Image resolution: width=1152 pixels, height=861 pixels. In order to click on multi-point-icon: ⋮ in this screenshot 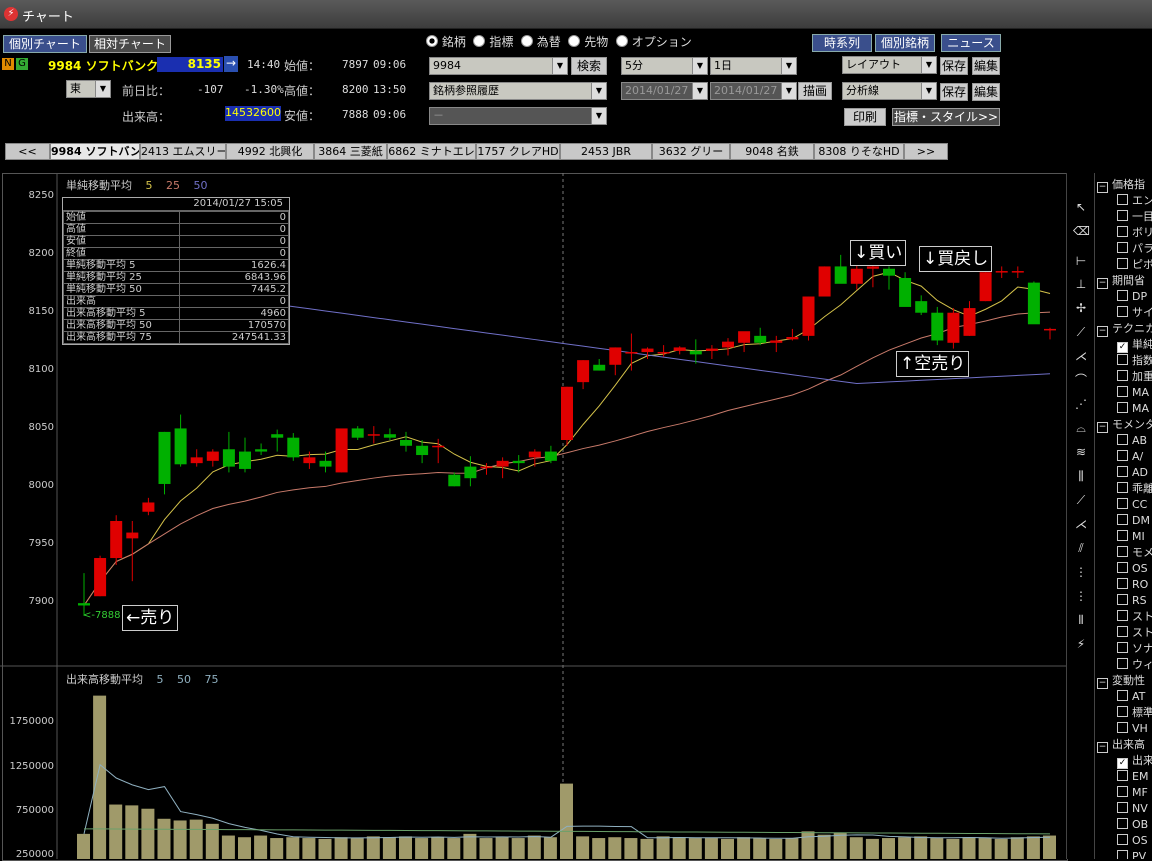, I will do `click(1081, 596)`.